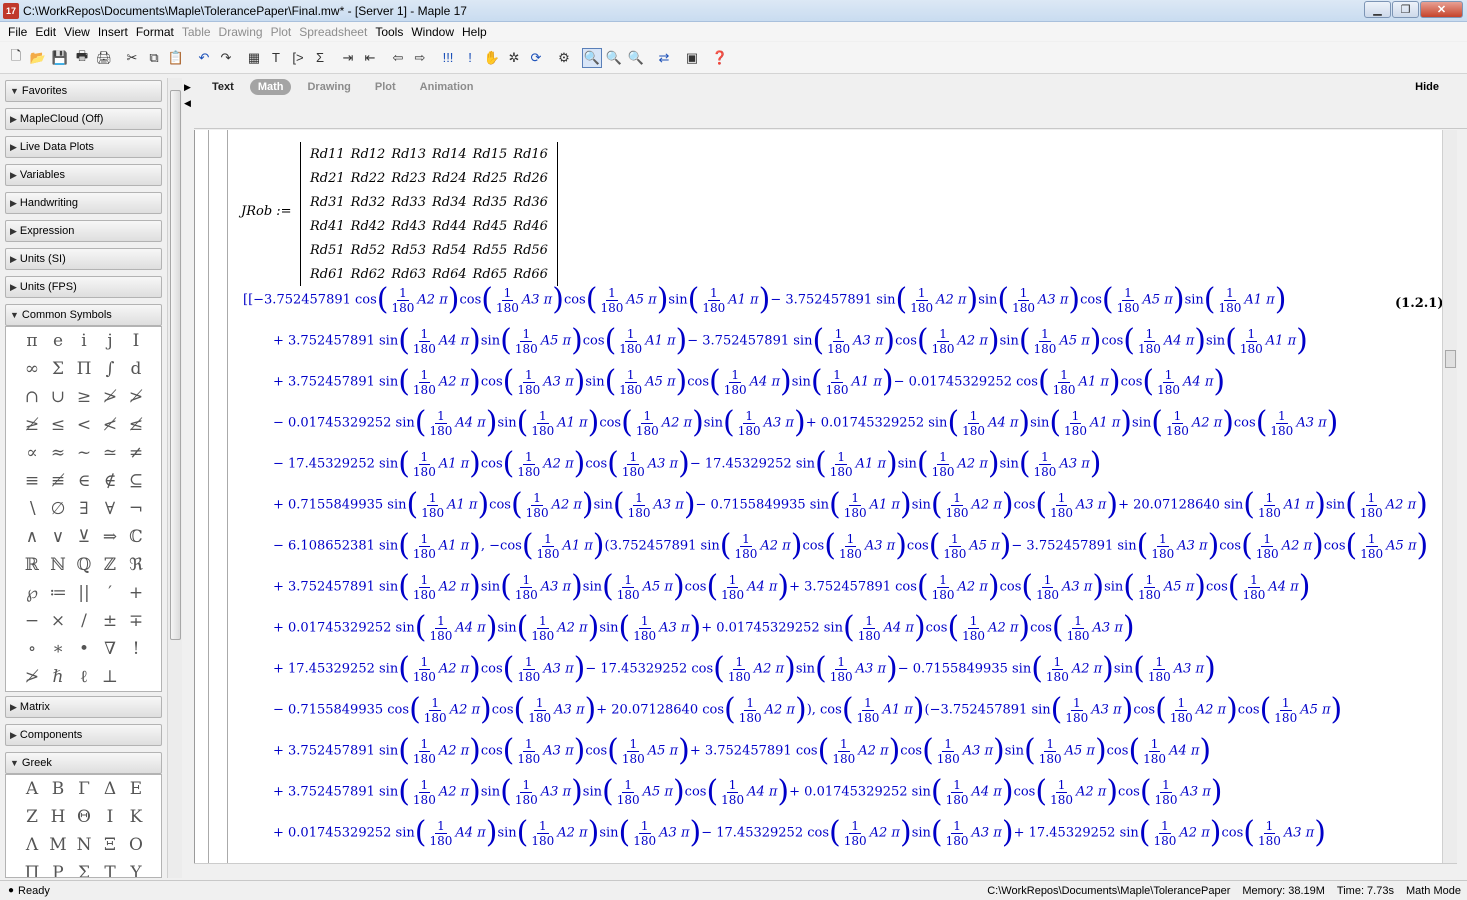  I want to click on symbol-button: ∨, so click(58, 537).